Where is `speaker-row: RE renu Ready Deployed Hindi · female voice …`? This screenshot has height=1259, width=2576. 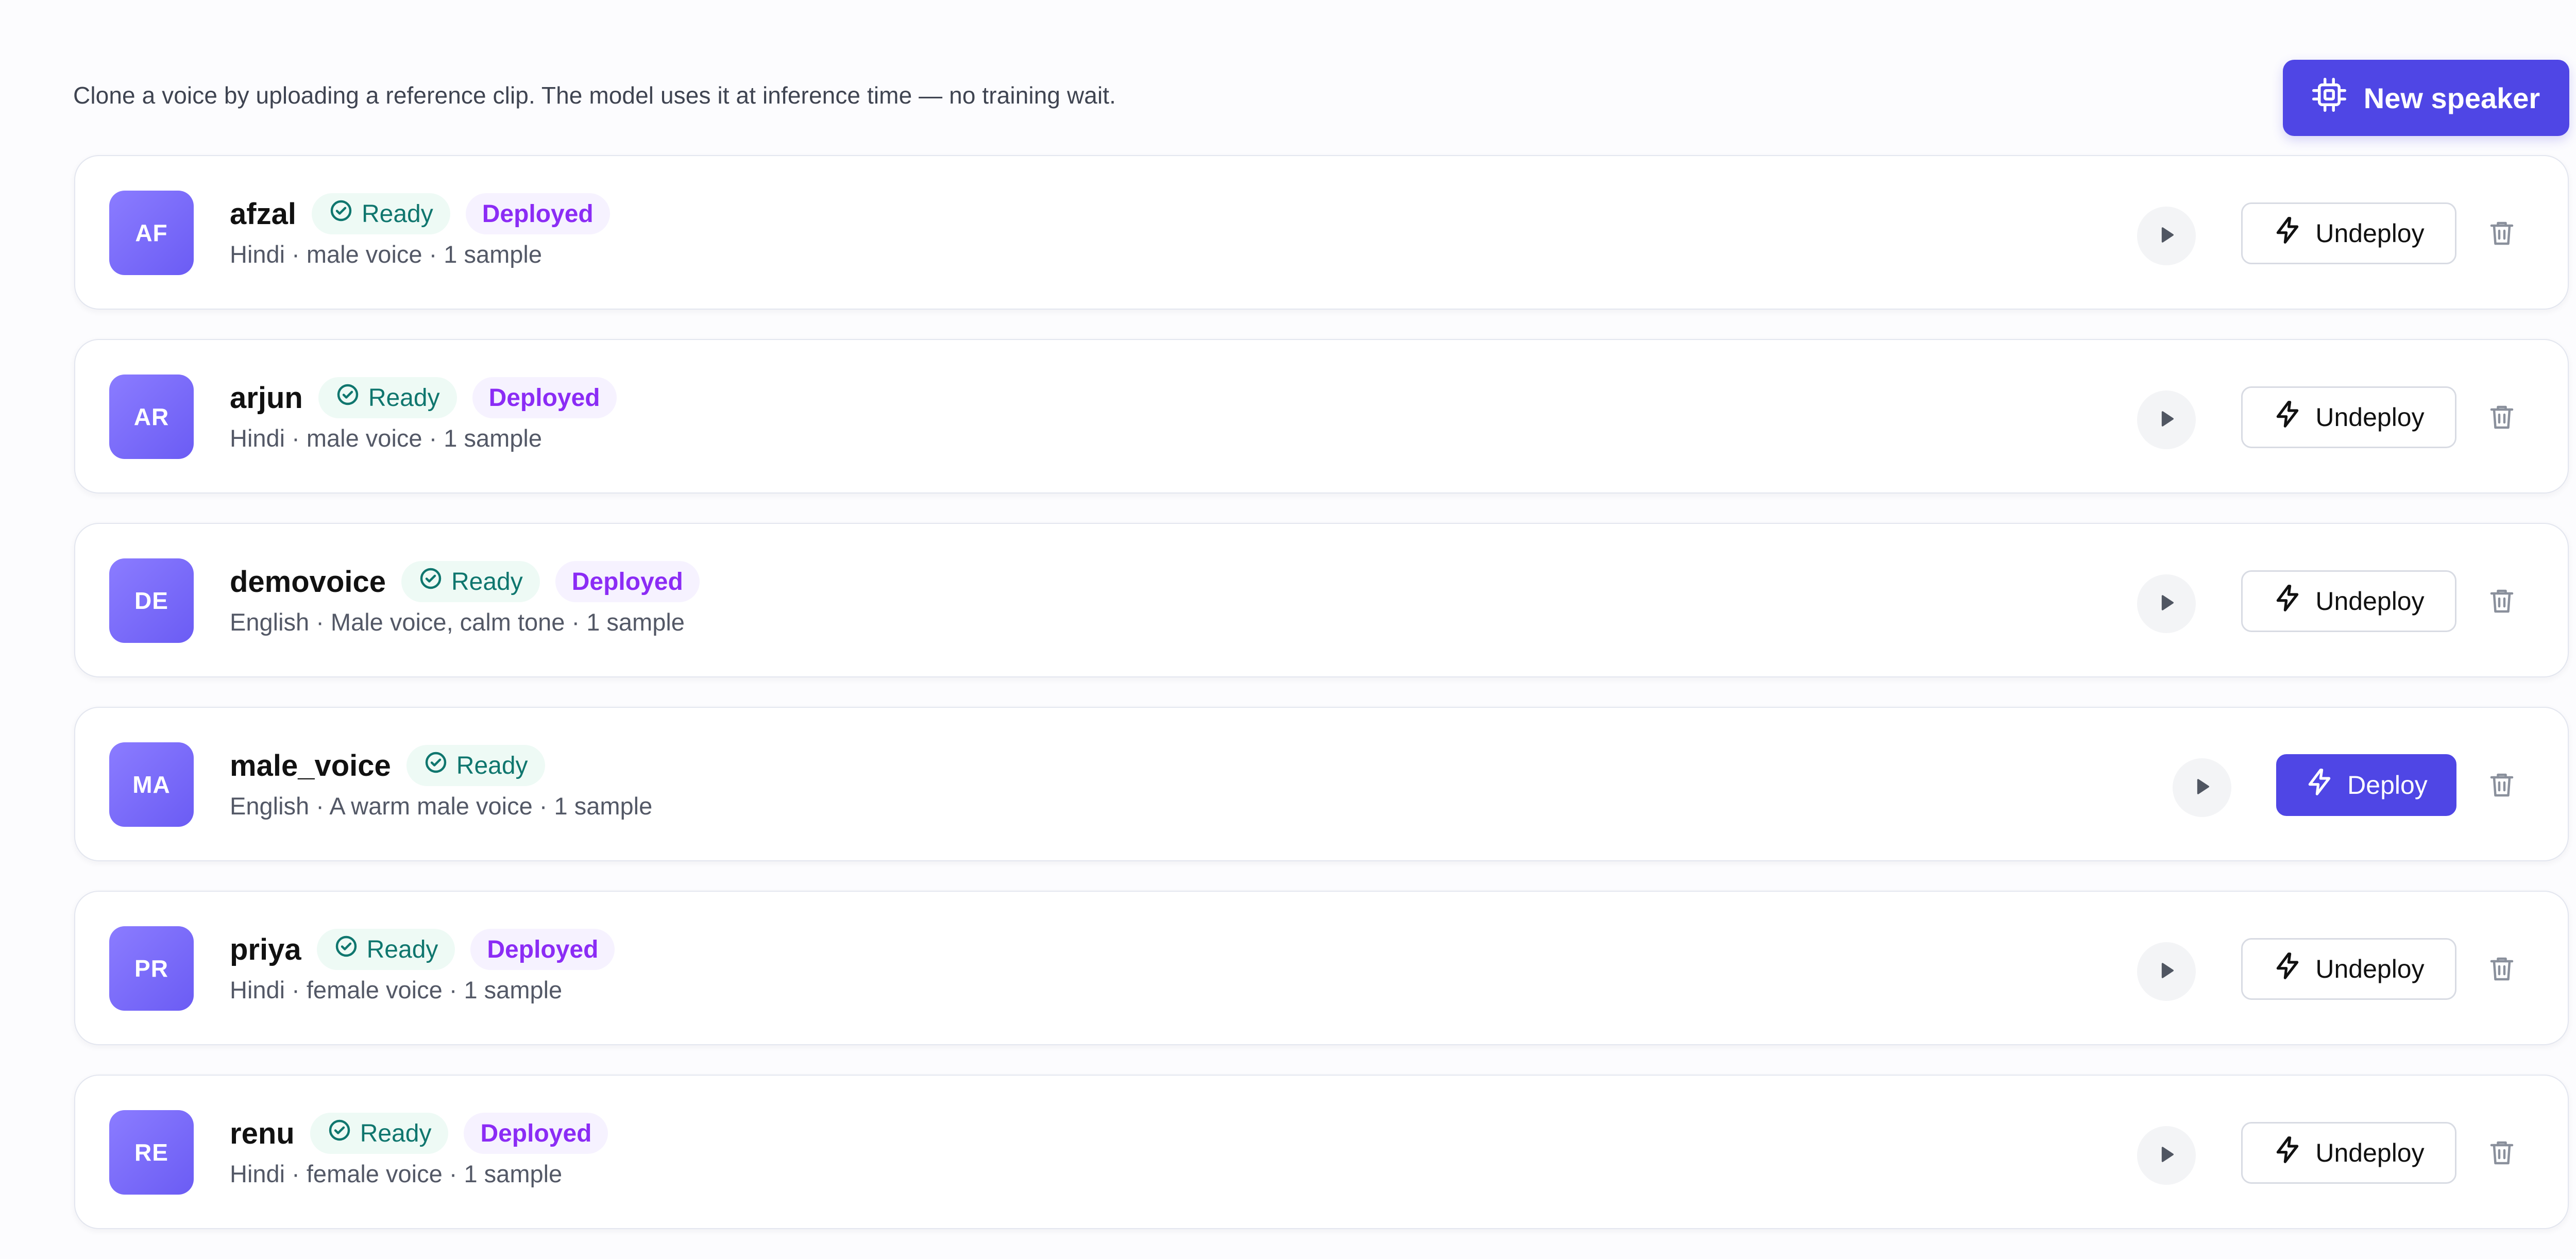
speaker-row: RE renu Ready Deployed Hindi · female voice … is located at coordinates (1321, 1152).